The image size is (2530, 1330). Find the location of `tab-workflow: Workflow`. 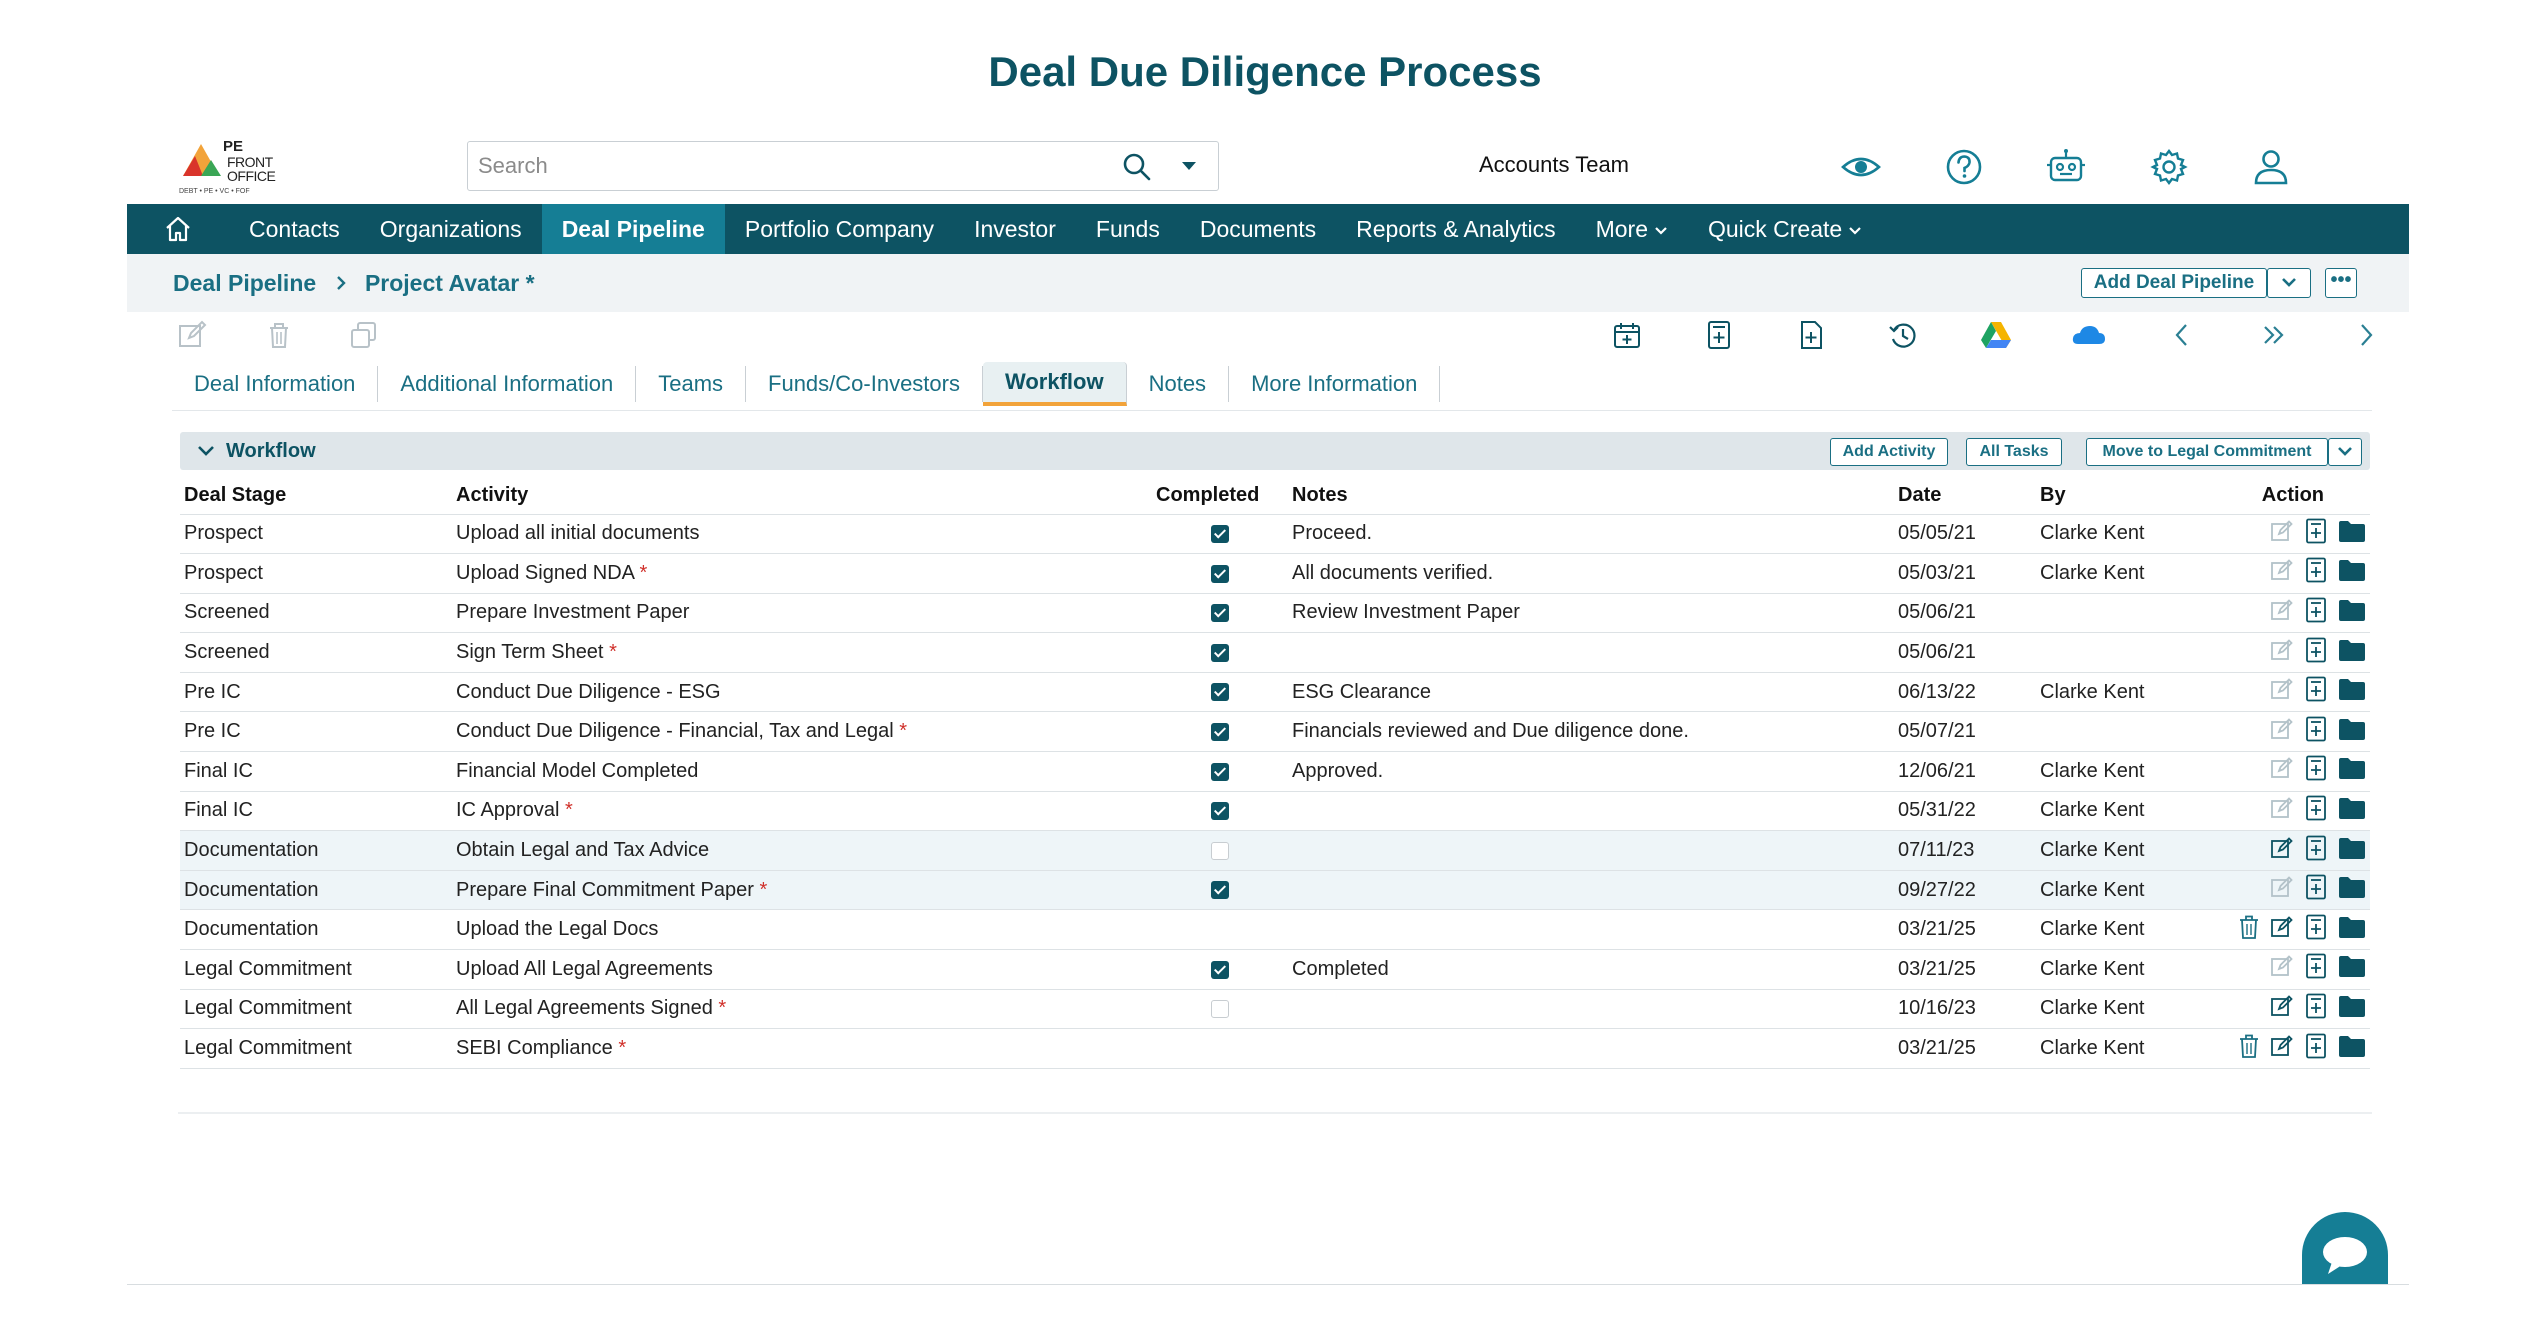

tab-workflow: Workflow is located at coordinates (1054, 384).